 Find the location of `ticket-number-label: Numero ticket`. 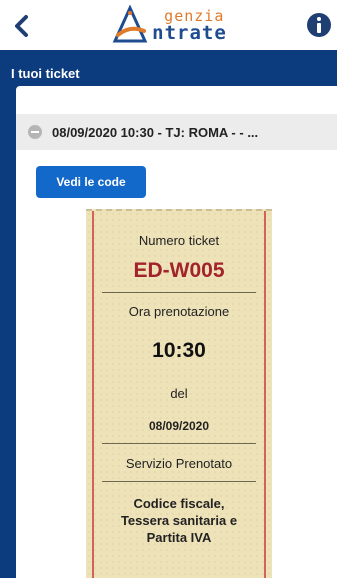

ticket-number-label: Numero ticket is located at coordinates (179, 240).